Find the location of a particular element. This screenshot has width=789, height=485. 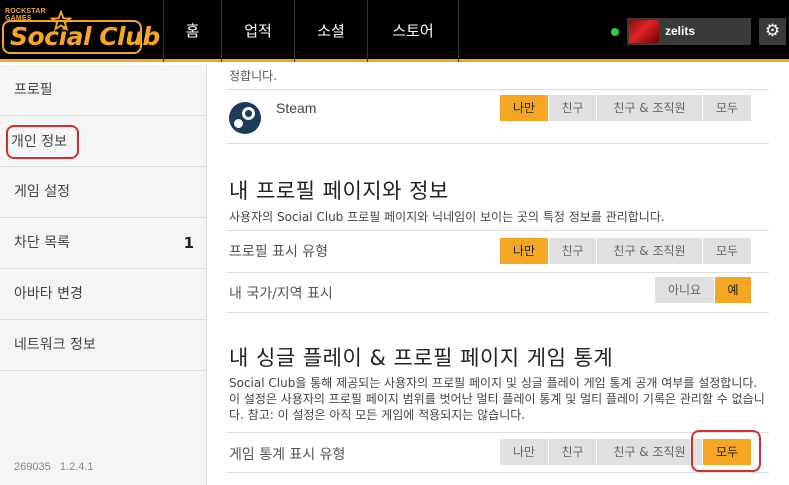

nav-home: 홈 is located at coordinates (192, 31).